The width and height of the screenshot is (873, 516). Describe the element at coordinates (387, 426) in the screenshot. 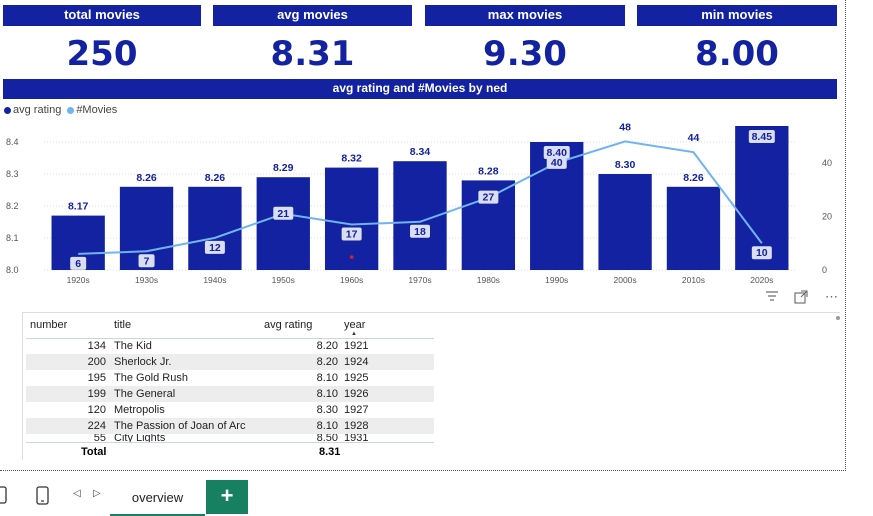

I see `cell-year: 1928` at that location.